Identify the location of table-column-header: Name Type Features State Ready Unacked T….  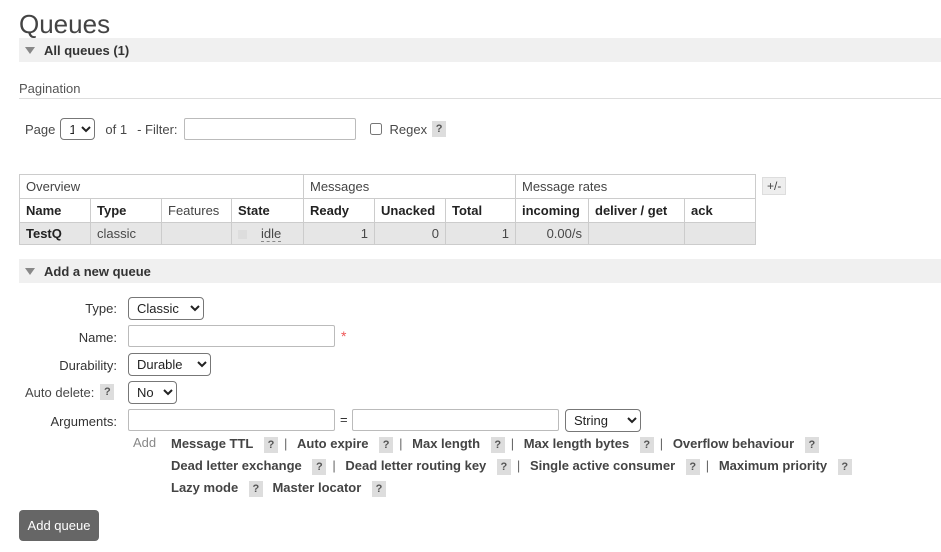
(387, 210).